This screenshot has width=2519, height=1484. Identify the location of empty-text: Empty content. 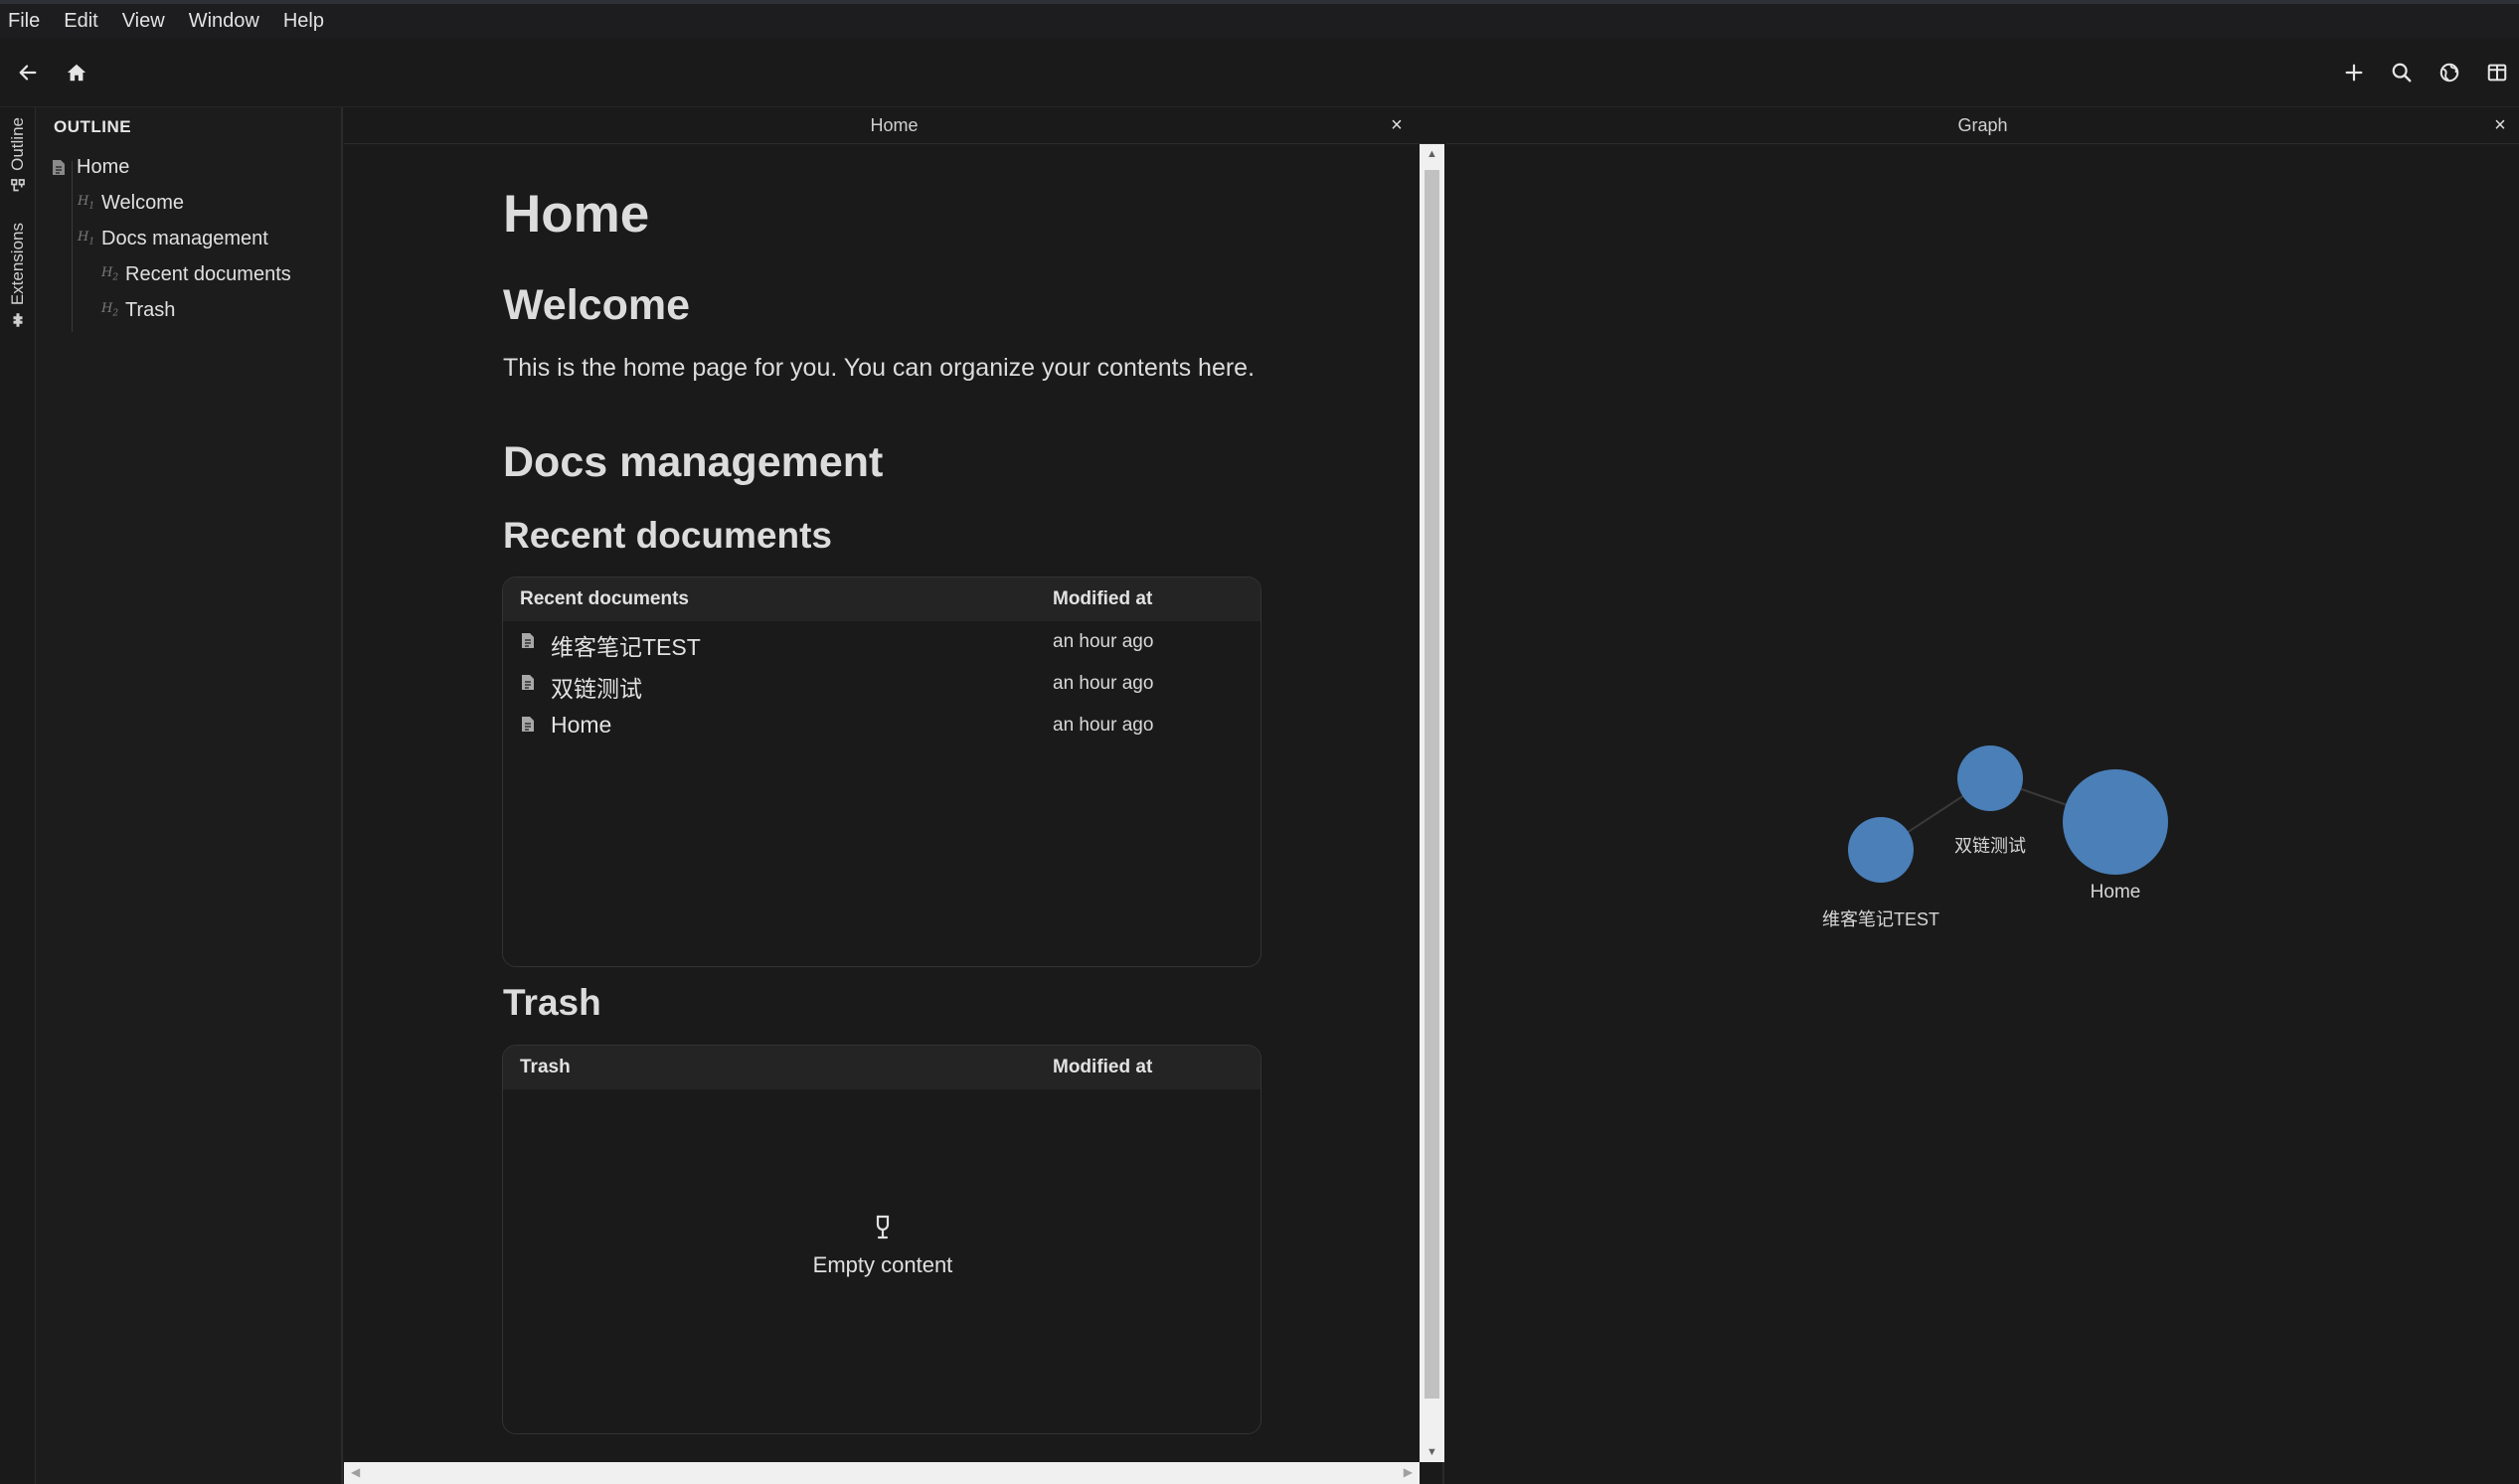
(883, 1264).